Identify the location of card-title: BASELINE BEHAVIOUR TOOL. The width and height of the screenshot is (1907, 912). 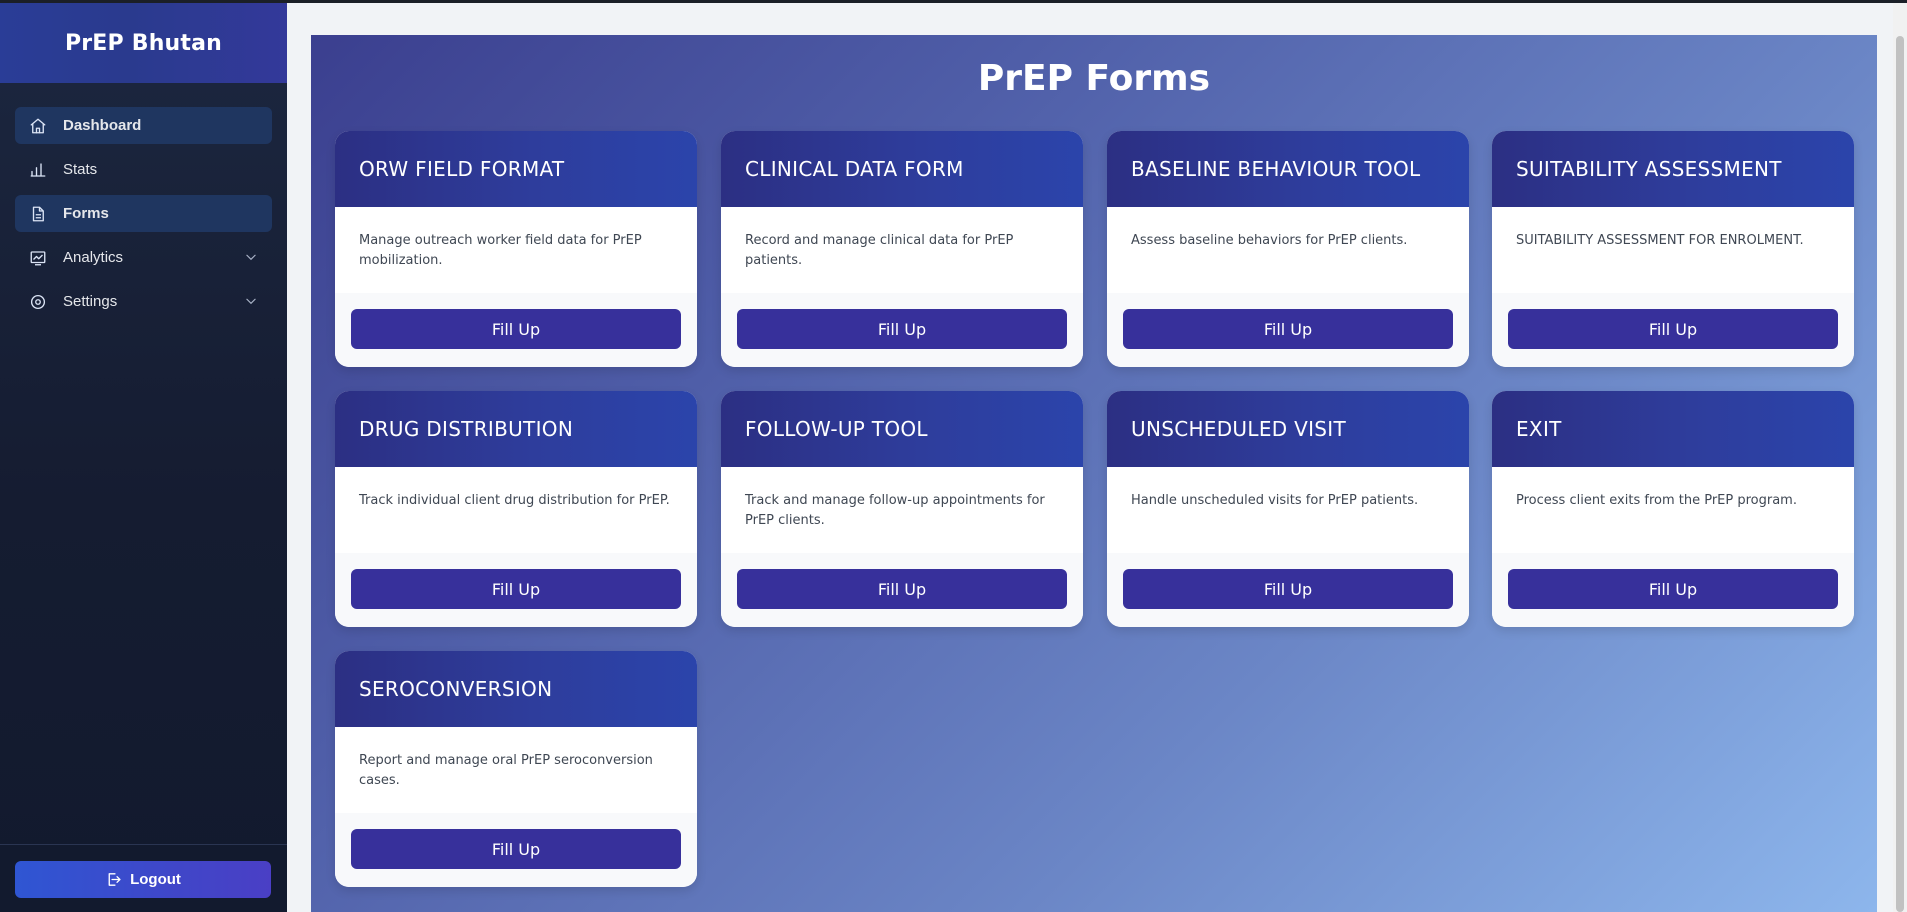
(1288, 169).